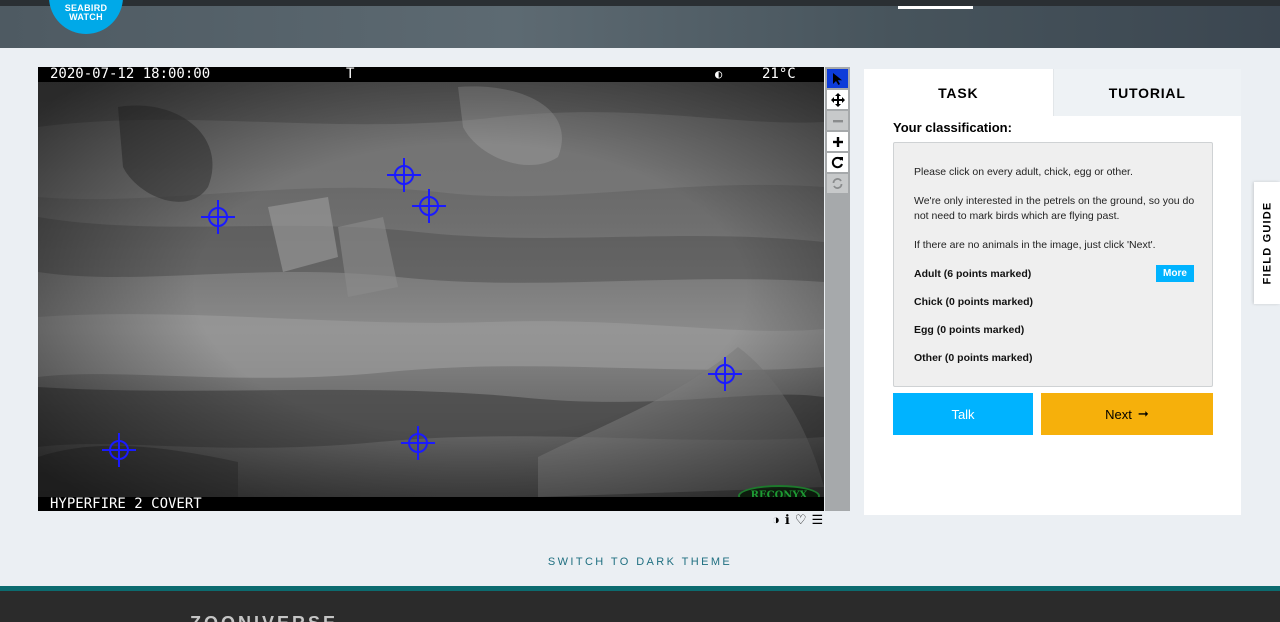 This screenshot has height=622, width=1280. I want to click on info-icon: ℹ, so click(787, 520).